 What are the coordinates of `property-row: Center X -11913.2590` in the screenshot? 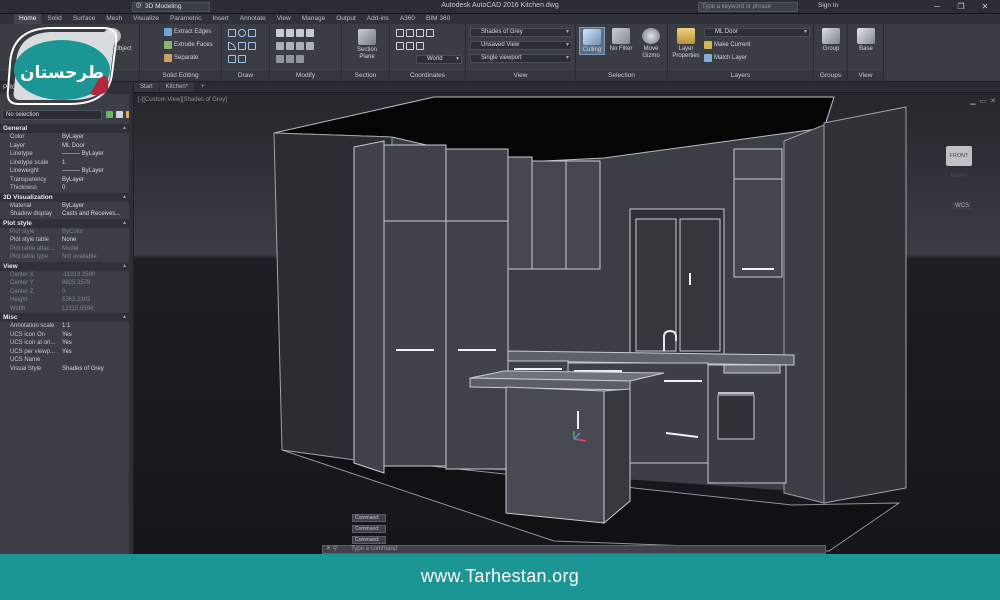 It's located at (65, 275).